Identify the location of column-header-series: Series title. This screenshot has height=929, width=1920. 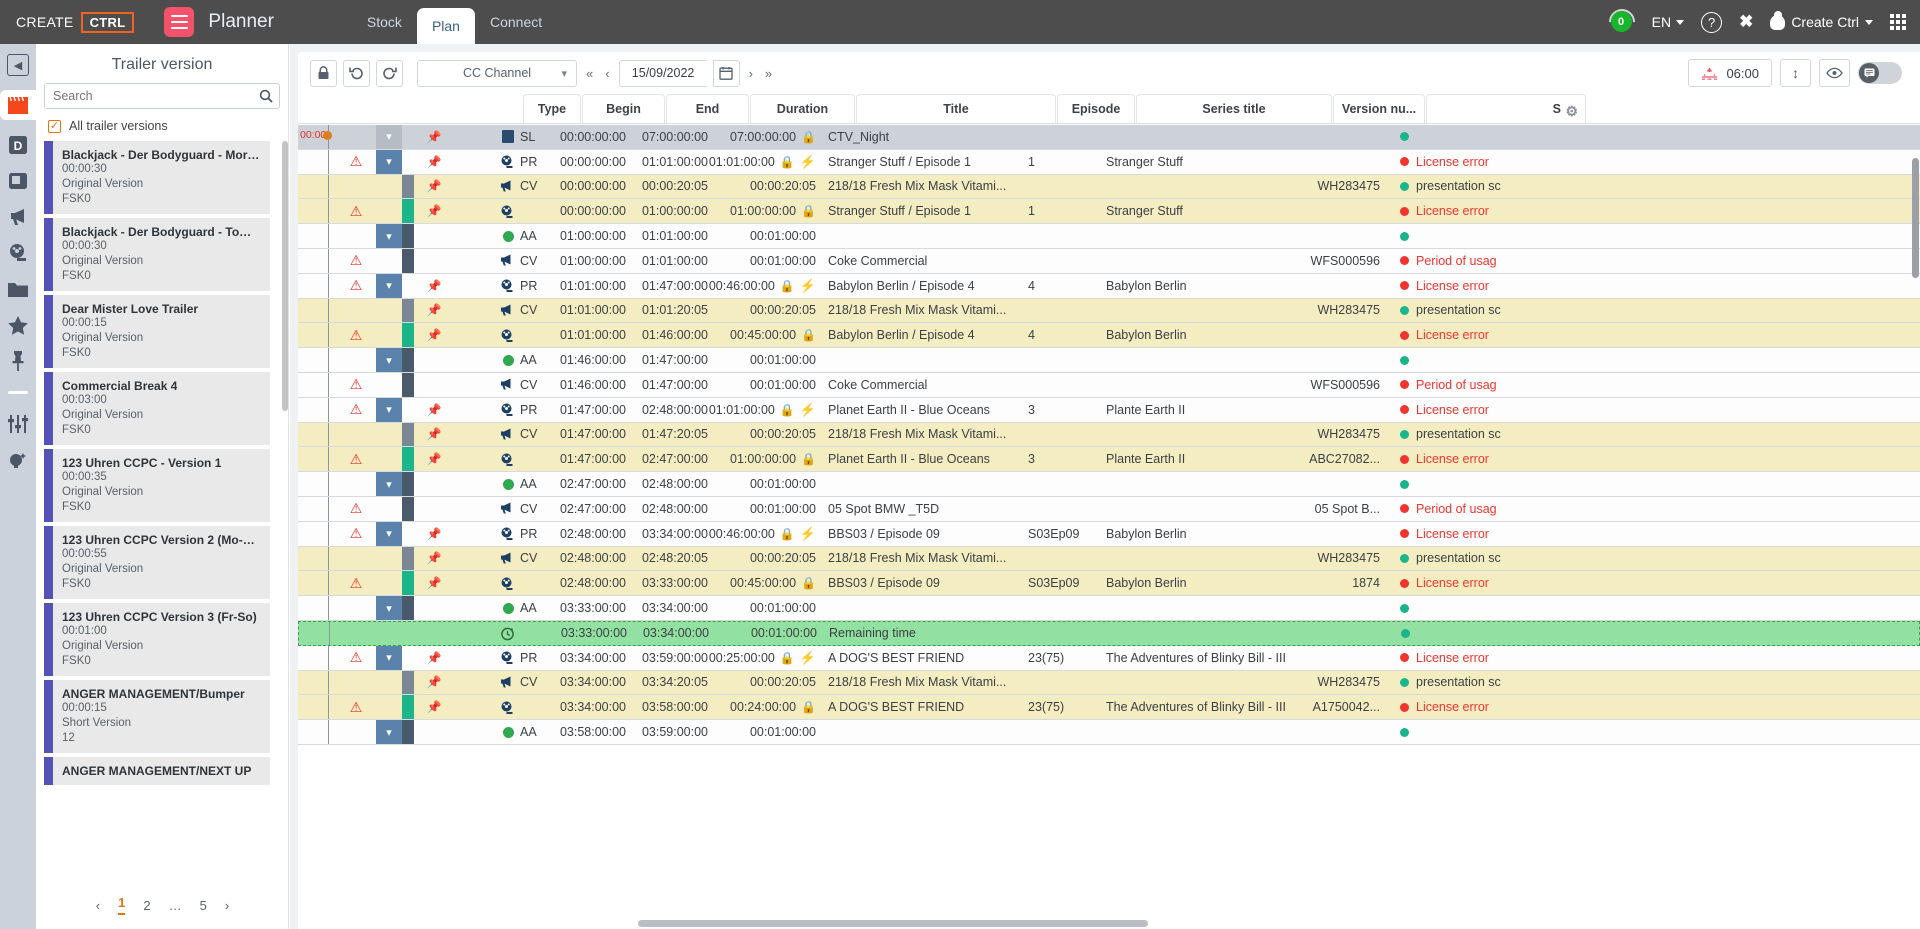
(1234, 108).